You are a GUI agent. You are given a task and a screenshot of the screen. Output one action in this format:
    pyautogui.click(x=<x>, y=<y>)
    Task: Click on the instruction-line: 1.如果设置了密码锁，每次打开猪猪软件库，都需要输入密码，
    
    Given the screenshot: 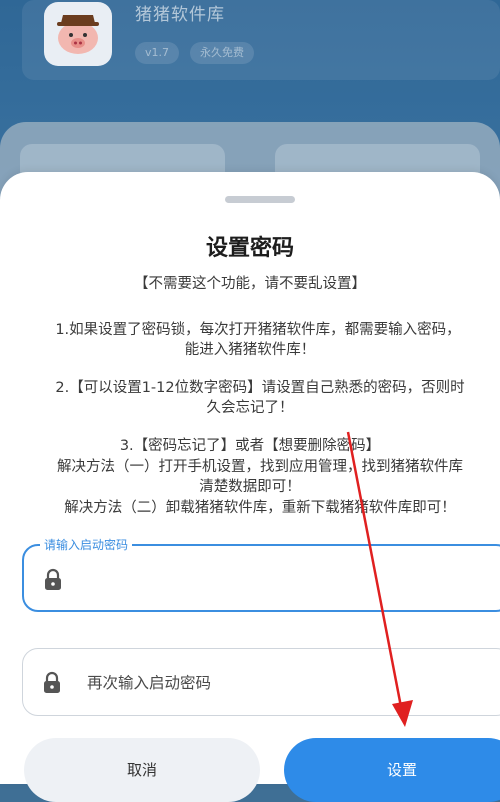 What is the action you would take?
    pyautogui.click(x=258, y=330)
    